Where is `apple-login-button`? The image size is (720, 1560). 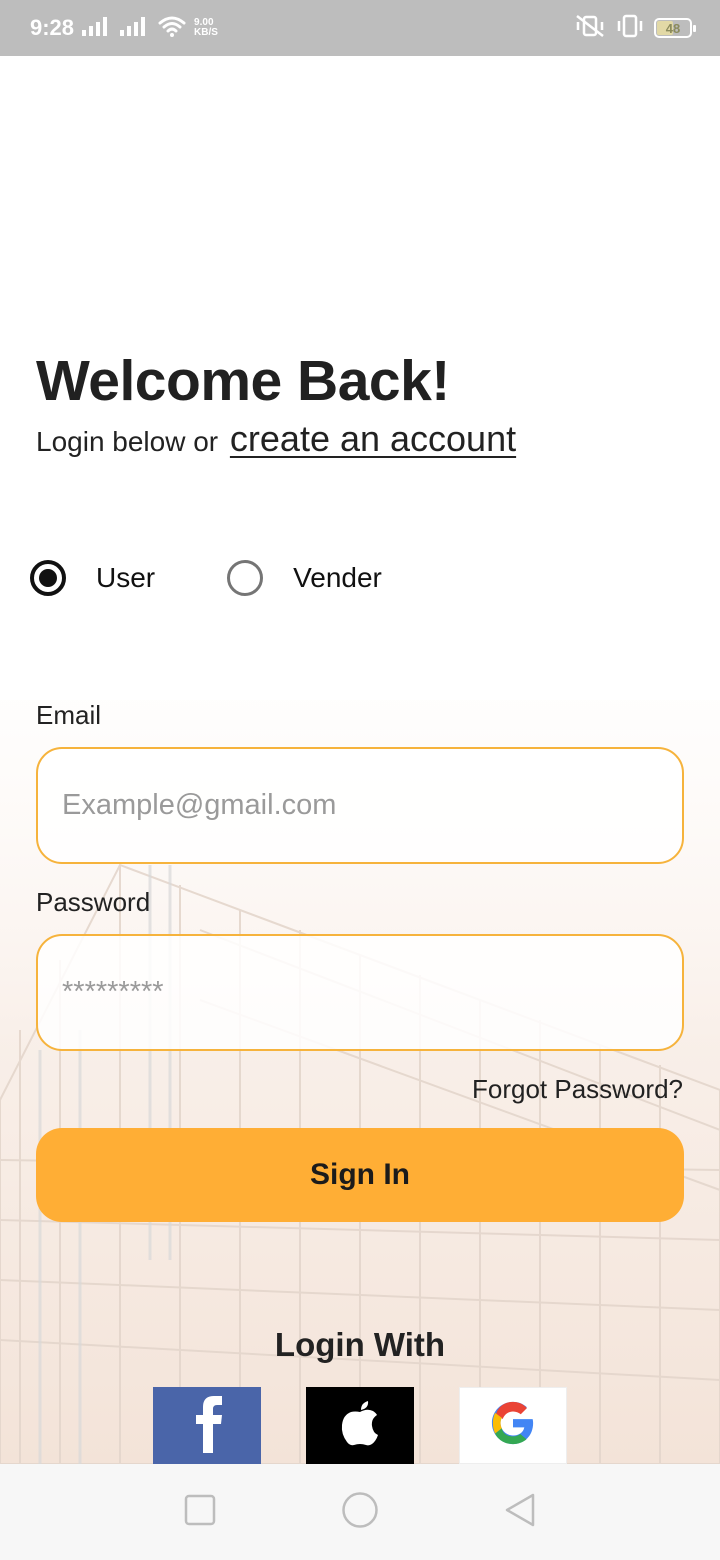
apple-login-button is located at coordinates (360, 1425).